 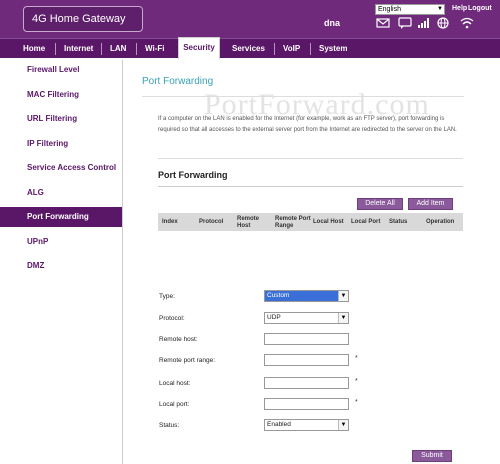 What do you see at coordinates (306, 425) in the screenshot?
I see `status-select: Enabled ▼` at bounding box center [306, 425].